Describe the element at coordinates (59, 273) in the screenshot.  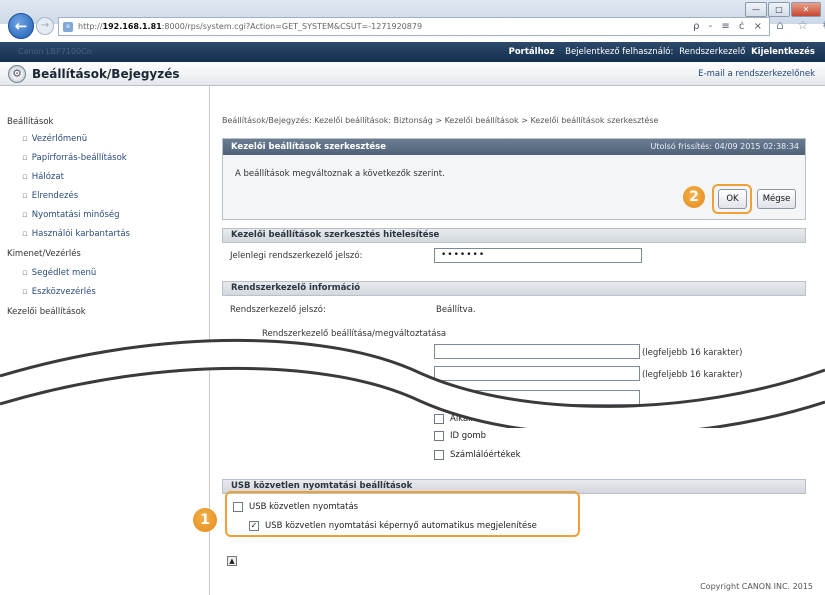
I see `sidebar-item-help-menu: Segédlet menü` at that location.